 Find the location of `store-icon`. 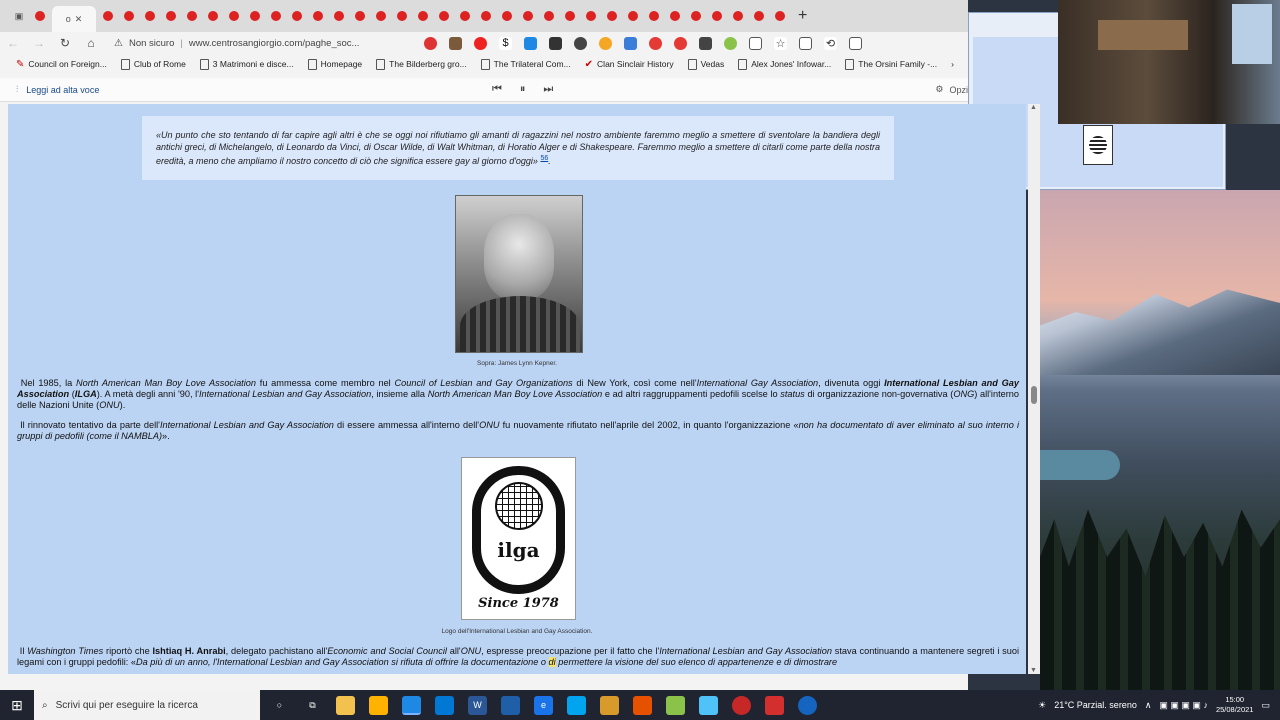

store-icon is located at coordinates (378, 705).